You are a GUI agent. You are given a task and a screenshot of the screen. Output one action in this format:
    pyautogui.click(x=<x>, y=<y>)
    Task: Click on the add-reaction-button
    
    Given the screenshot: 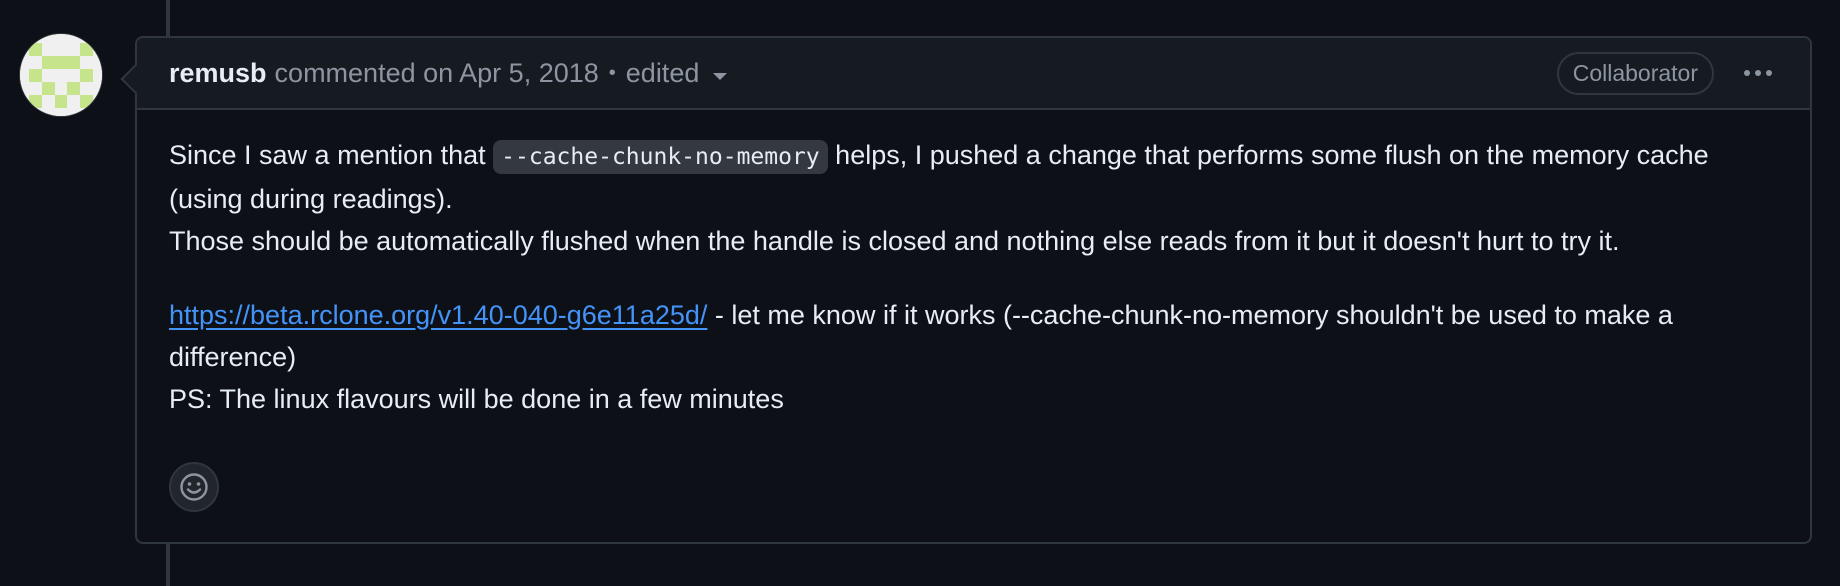 What is the action you would take?
    pyautogui.click(x=194, y=487)
    